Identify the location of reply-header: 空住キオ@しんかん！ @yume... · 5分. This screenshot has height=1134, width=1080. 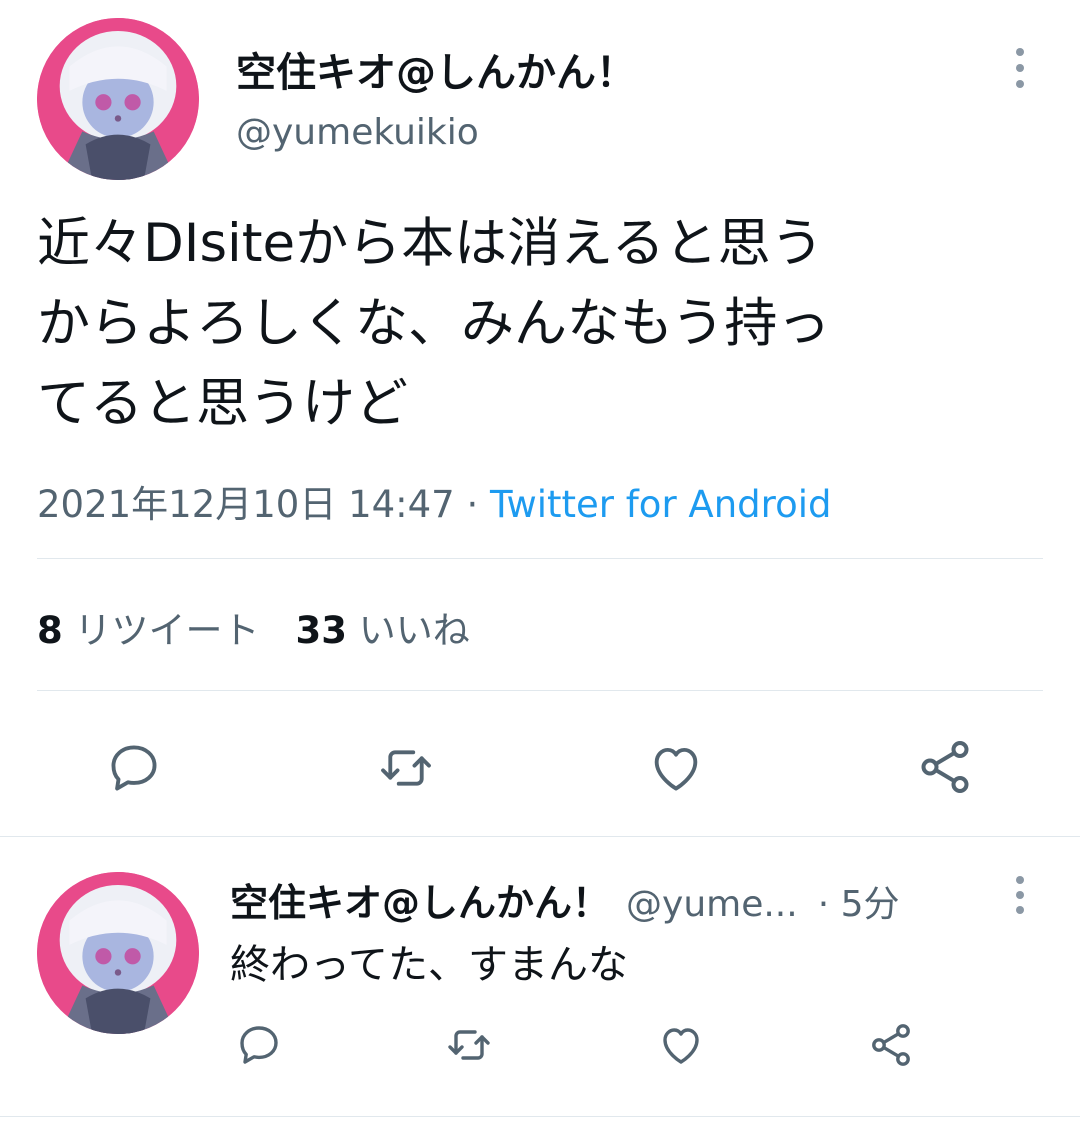
(564, 899).